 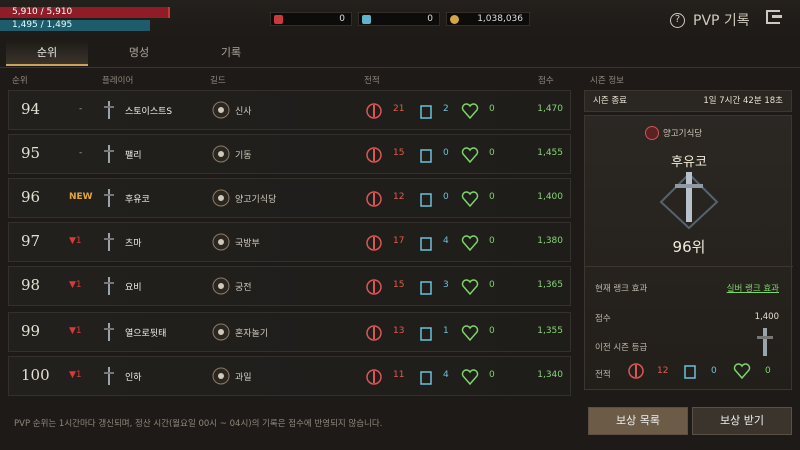 I want to click on record-label: 전적, so click(x=603, y=375).